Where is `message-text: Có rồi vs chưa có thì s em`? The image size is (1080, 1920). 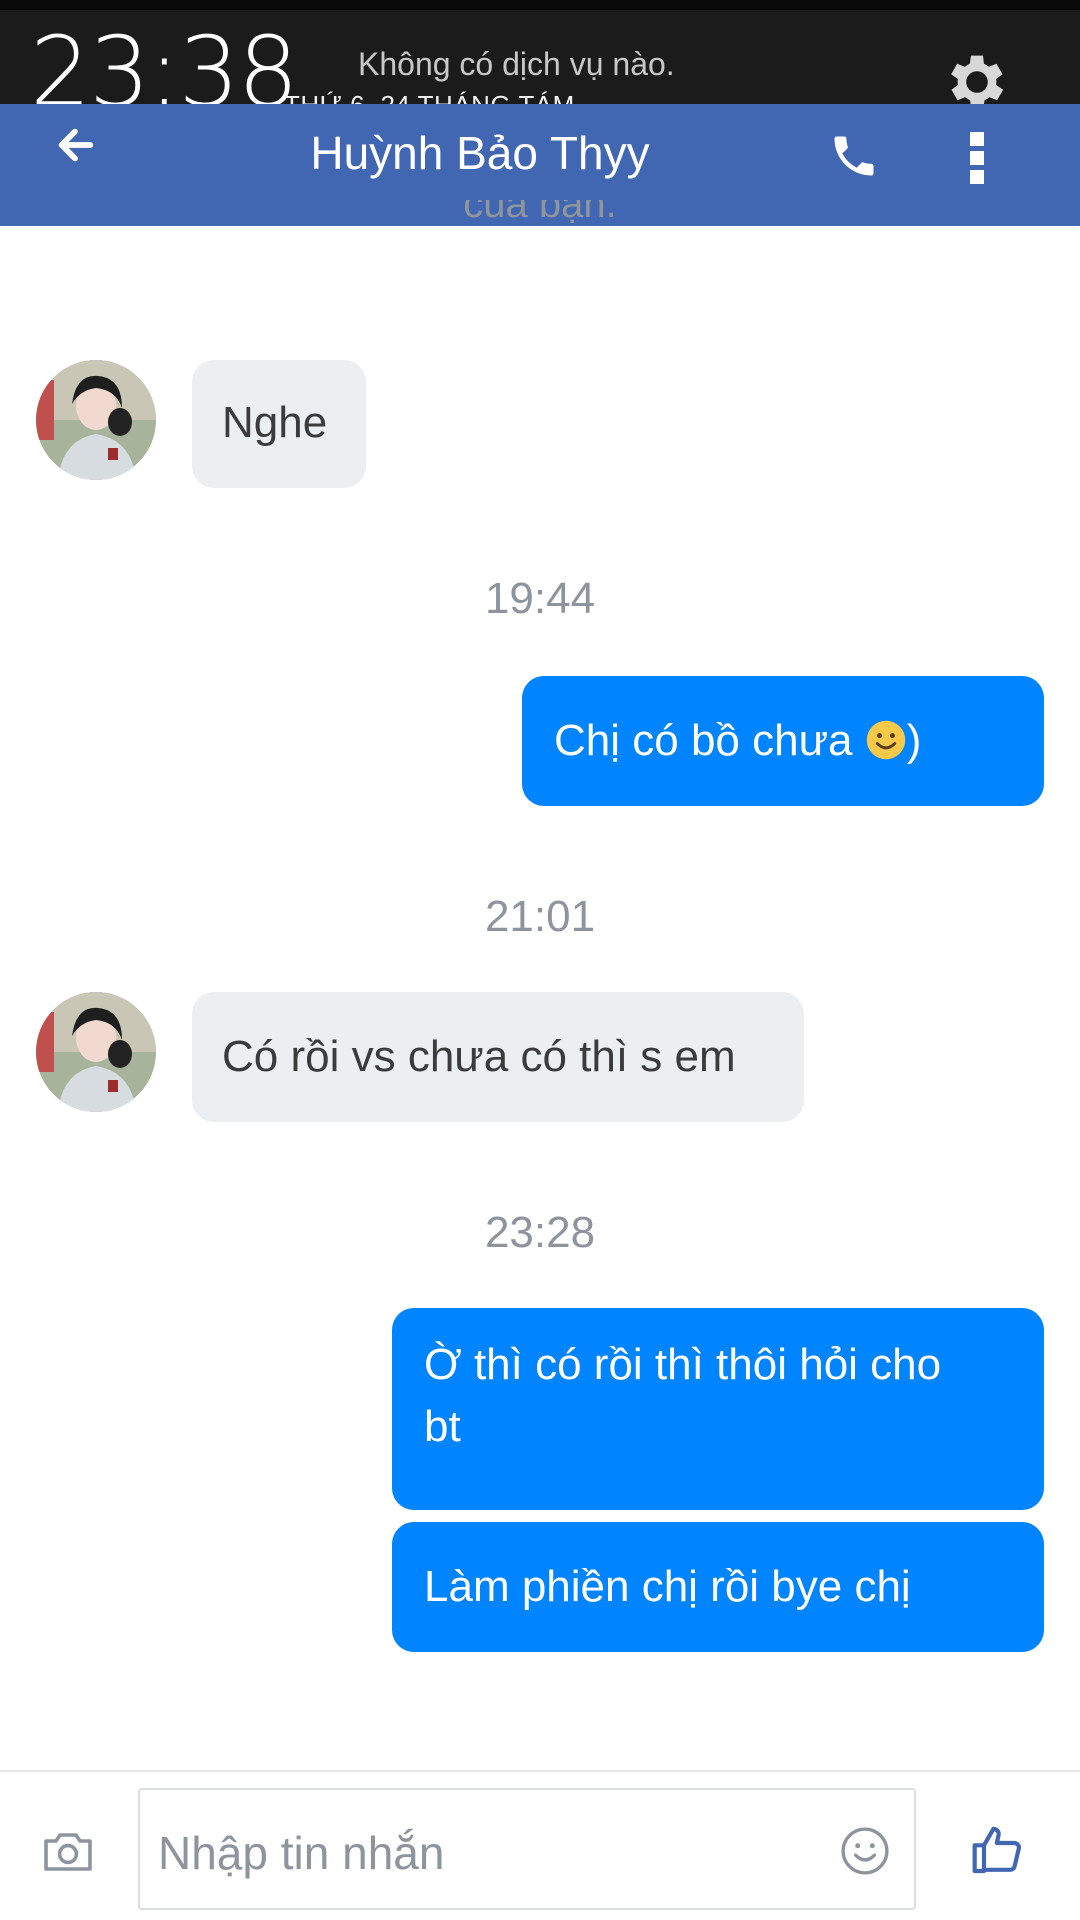
message-text: Có rồi vs chưa có thì s em is located at coordinates (479, 1056).